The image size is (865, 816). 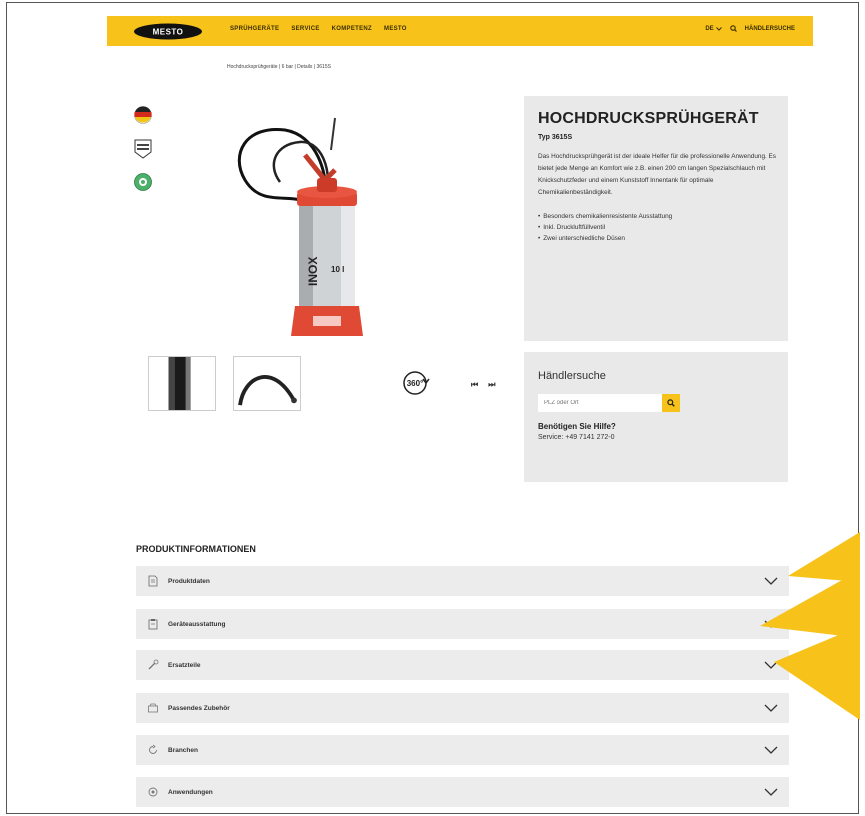 I want to click on feature-item: Zwei unterschiedliche Düsen, so click(x=656, y=238).